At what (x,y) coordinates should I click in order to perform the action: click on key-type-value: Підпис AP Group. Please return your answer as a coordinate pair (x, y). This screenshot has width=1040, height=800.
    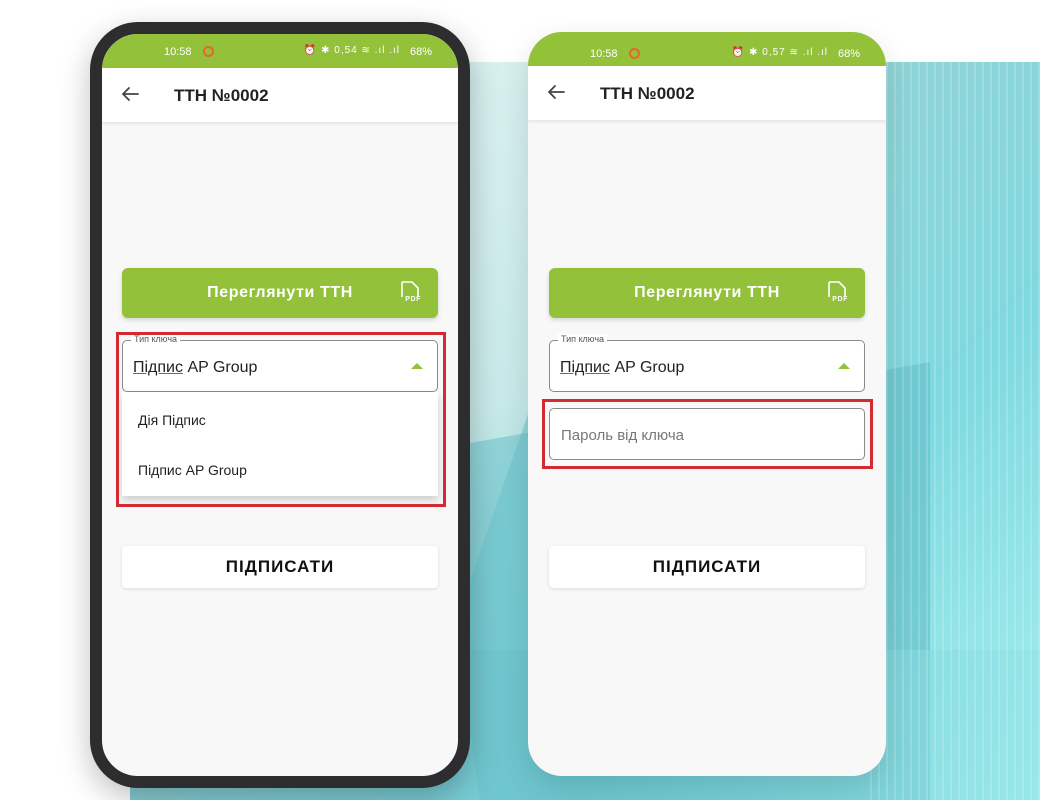
    Looking at the image, I should click on (622, 368).